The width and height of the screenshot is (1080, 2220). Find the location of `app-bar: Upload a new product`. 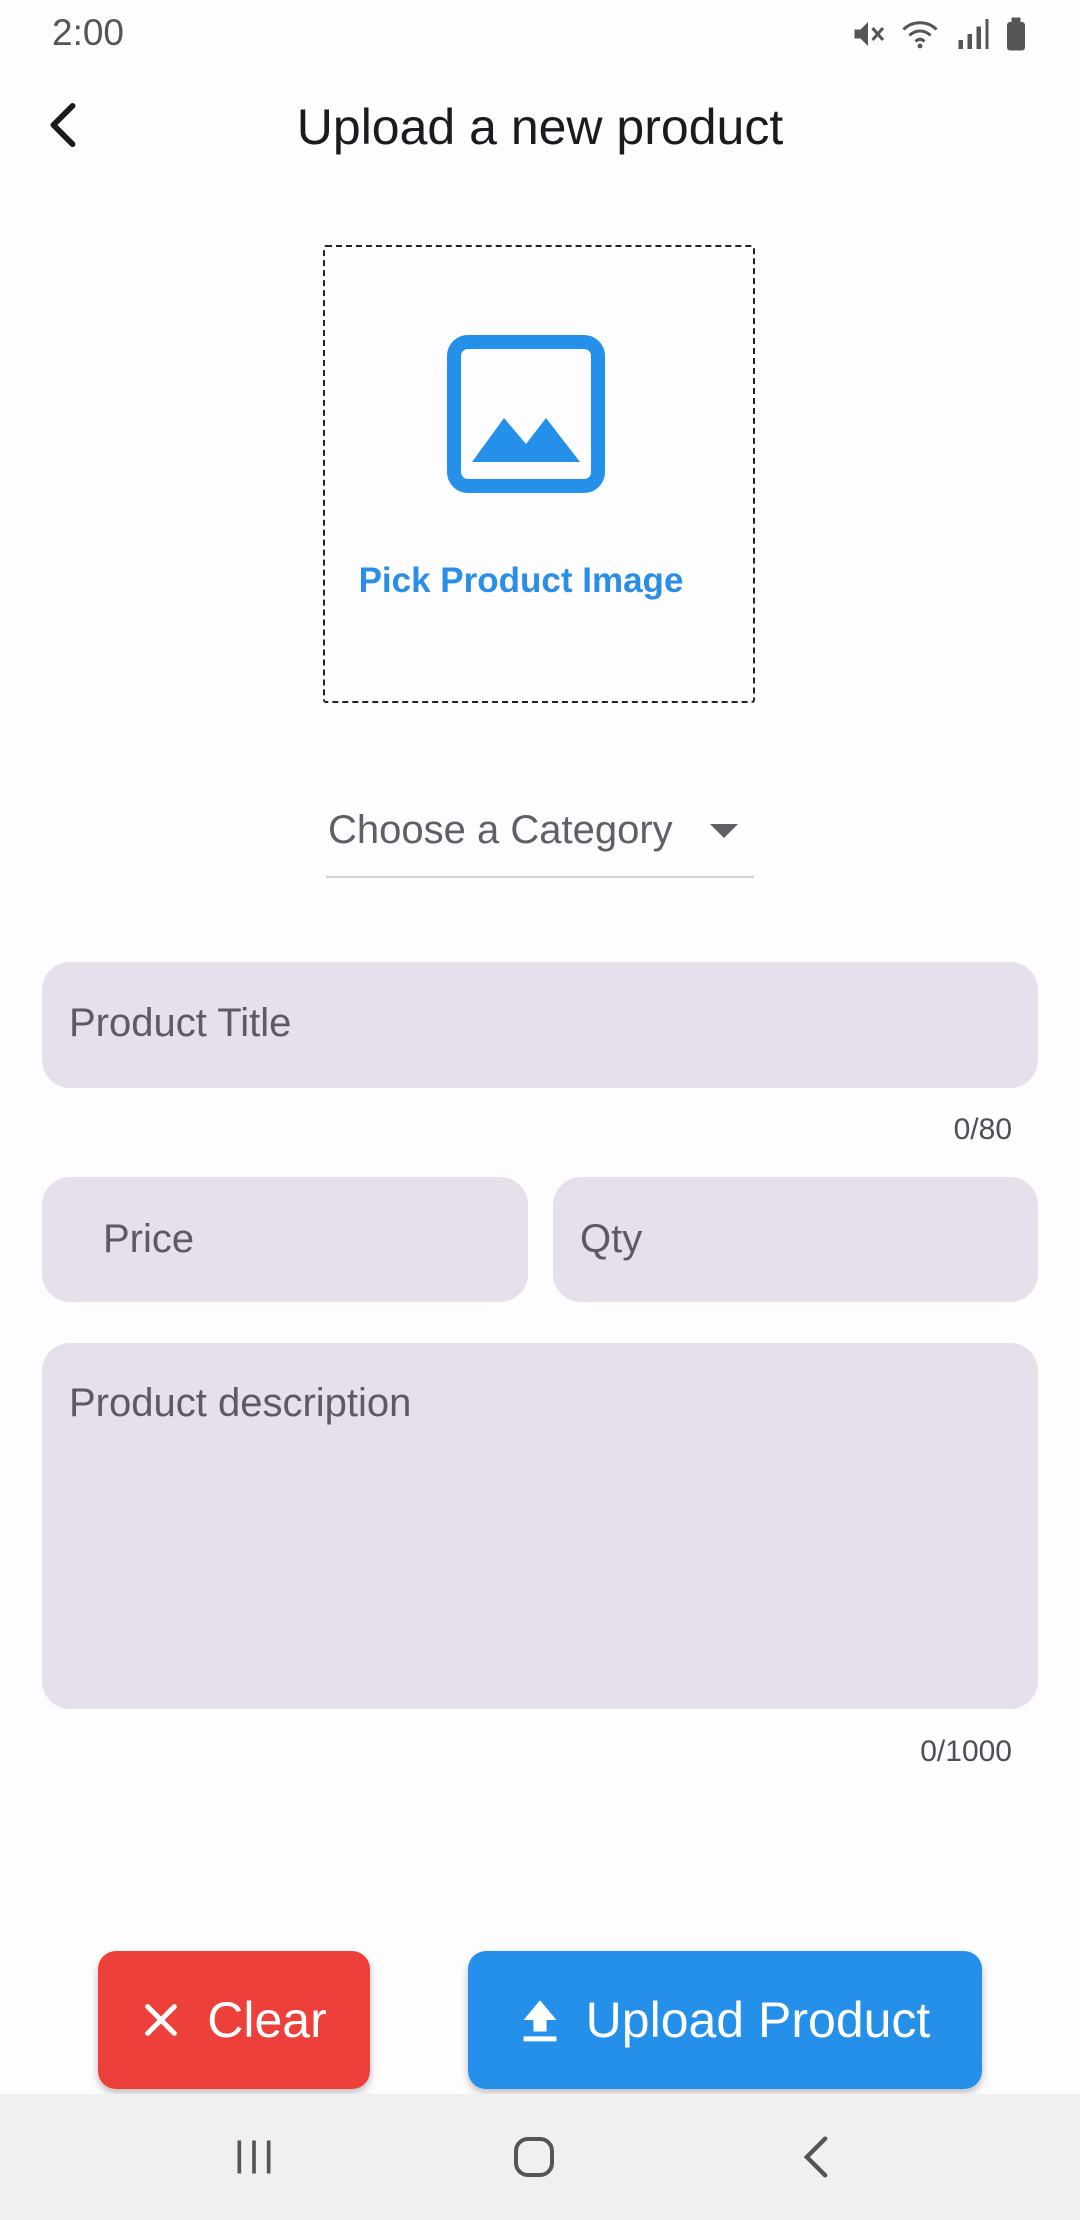

app-bar: Upload a new product is located at coordinates (540, 131).